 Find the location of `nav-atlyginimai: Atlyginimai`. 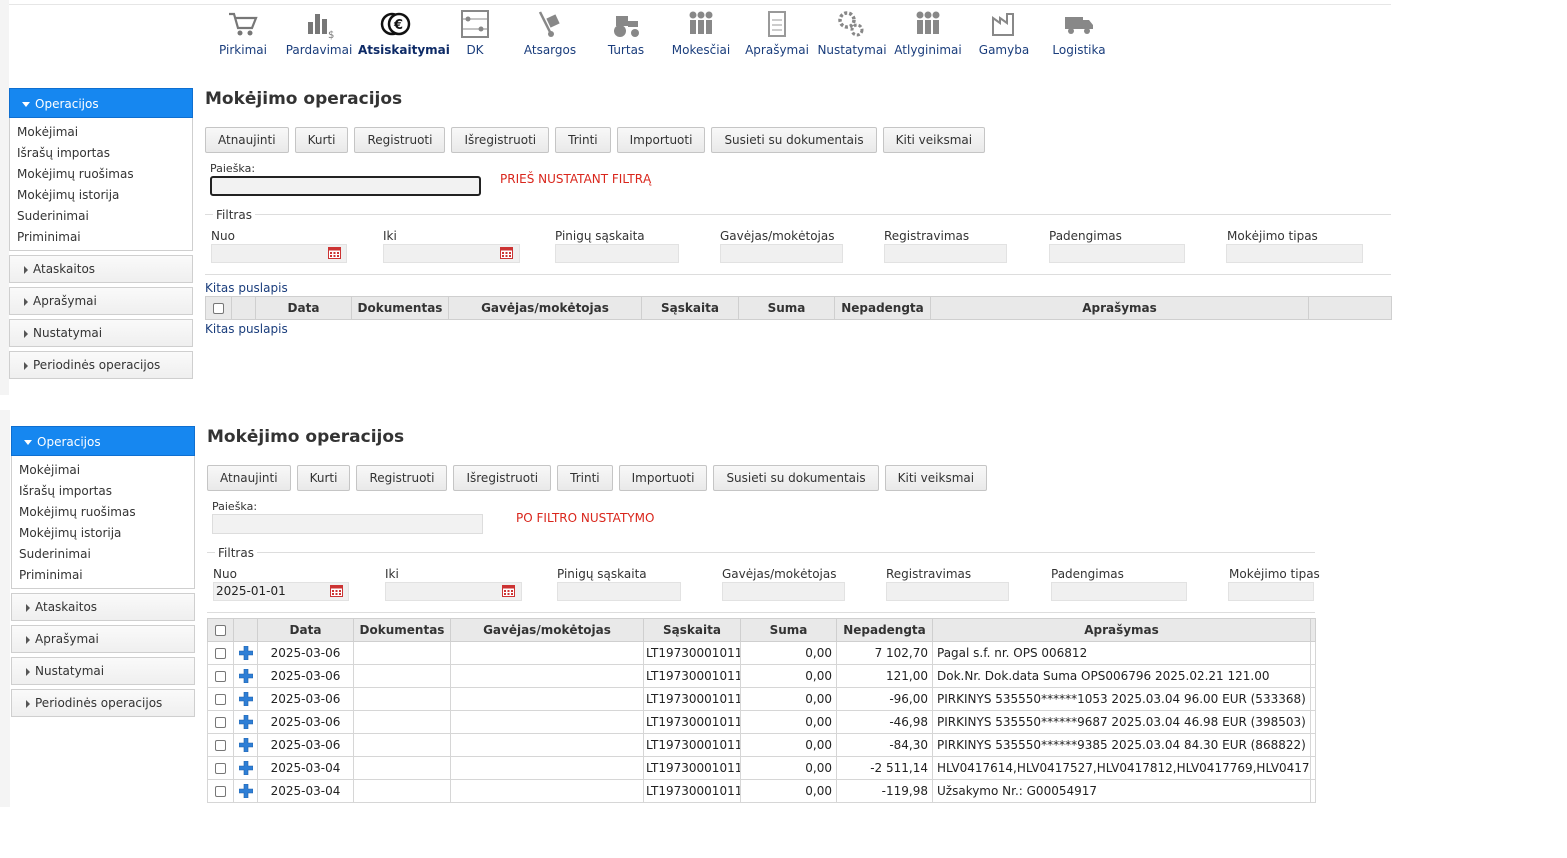

nav-atlyginimai: Atlyginimai is located at coordinates (928, 32).